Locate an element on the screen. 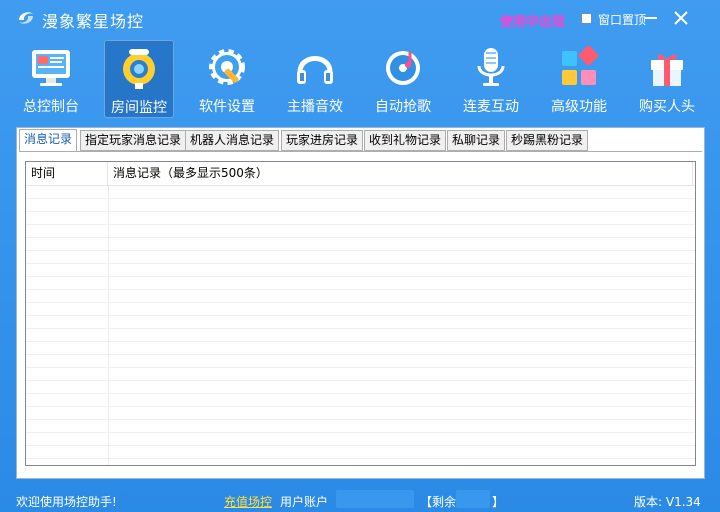 The image size is (720, 512). tab-kick-blacklist: 秒踢黑粉记录 is located at coordinates (547, 140).